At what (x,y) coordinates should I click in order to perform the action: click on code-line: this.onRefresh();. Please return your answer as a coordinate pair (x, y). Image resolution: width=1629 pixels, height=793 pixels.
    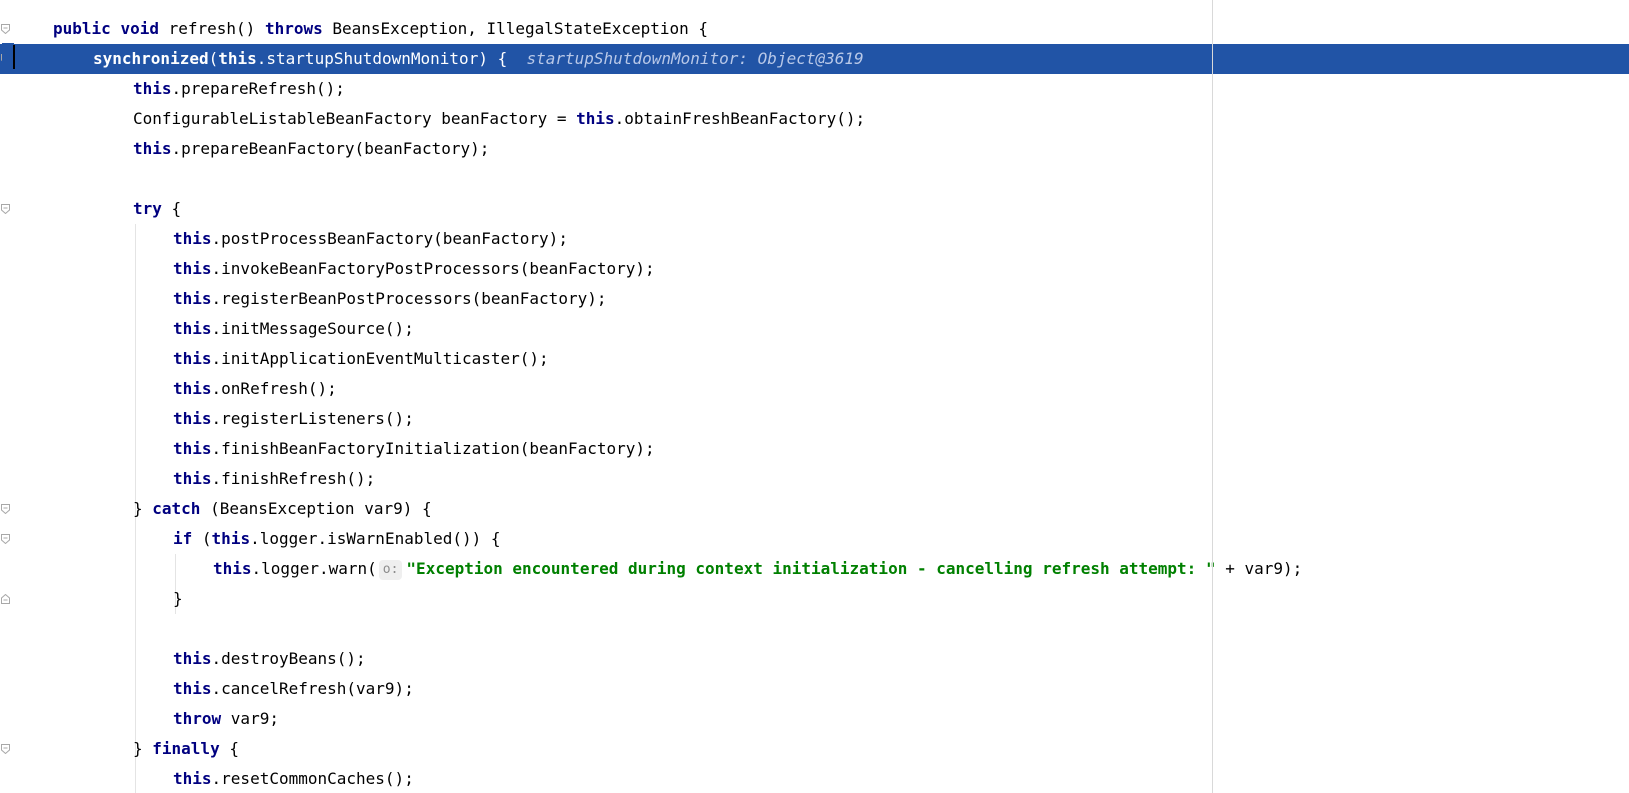
    Looking at the image, I should click on (814, 389).